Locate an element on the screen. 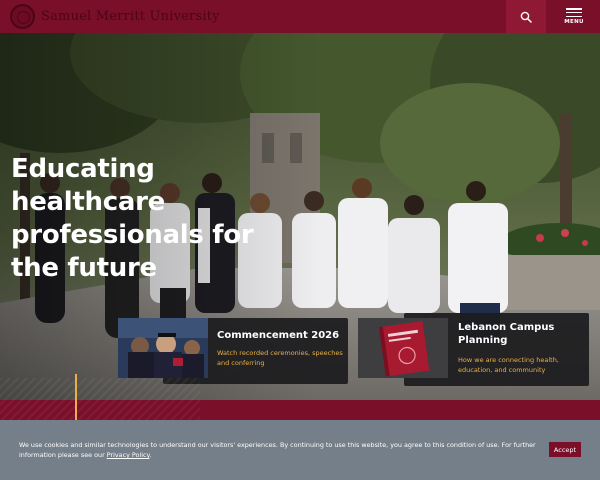  accept-button: Accept is located at coordinates (565, 449).